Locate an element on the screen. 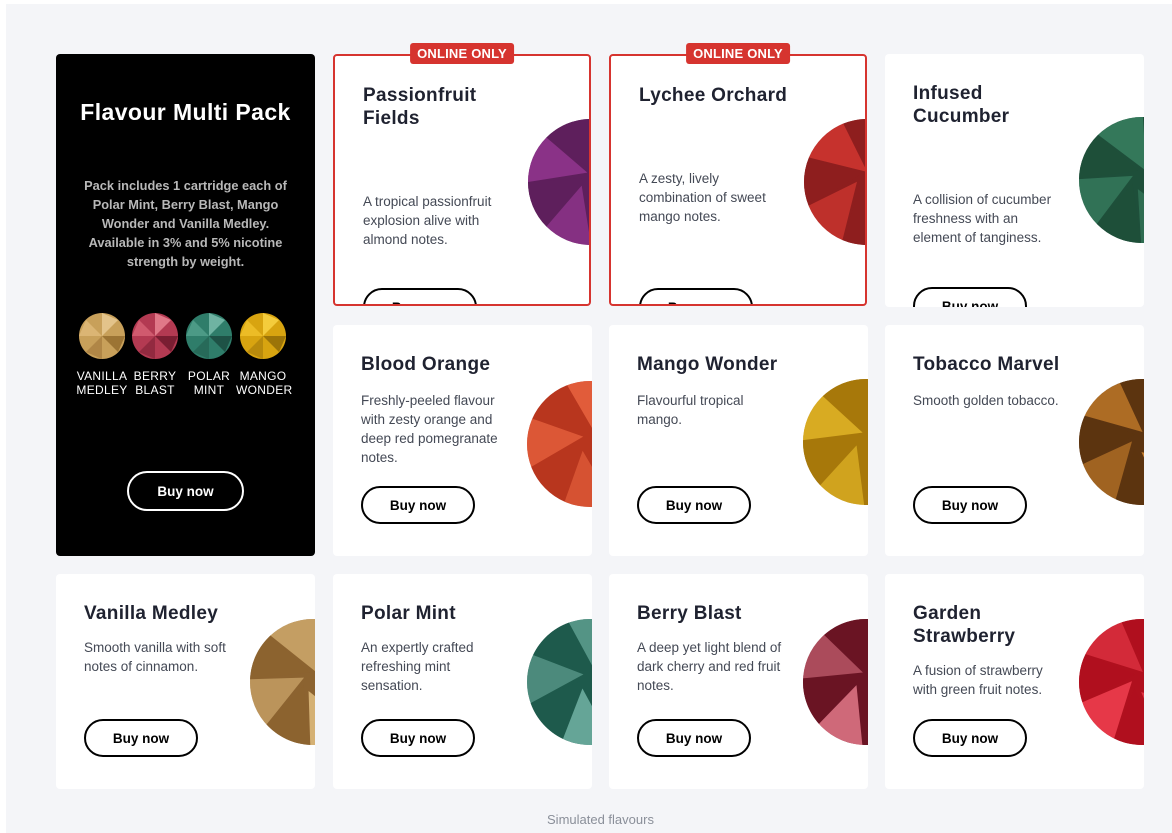  mango-wonder-flavour-icon is located at coordinates (835, 442).